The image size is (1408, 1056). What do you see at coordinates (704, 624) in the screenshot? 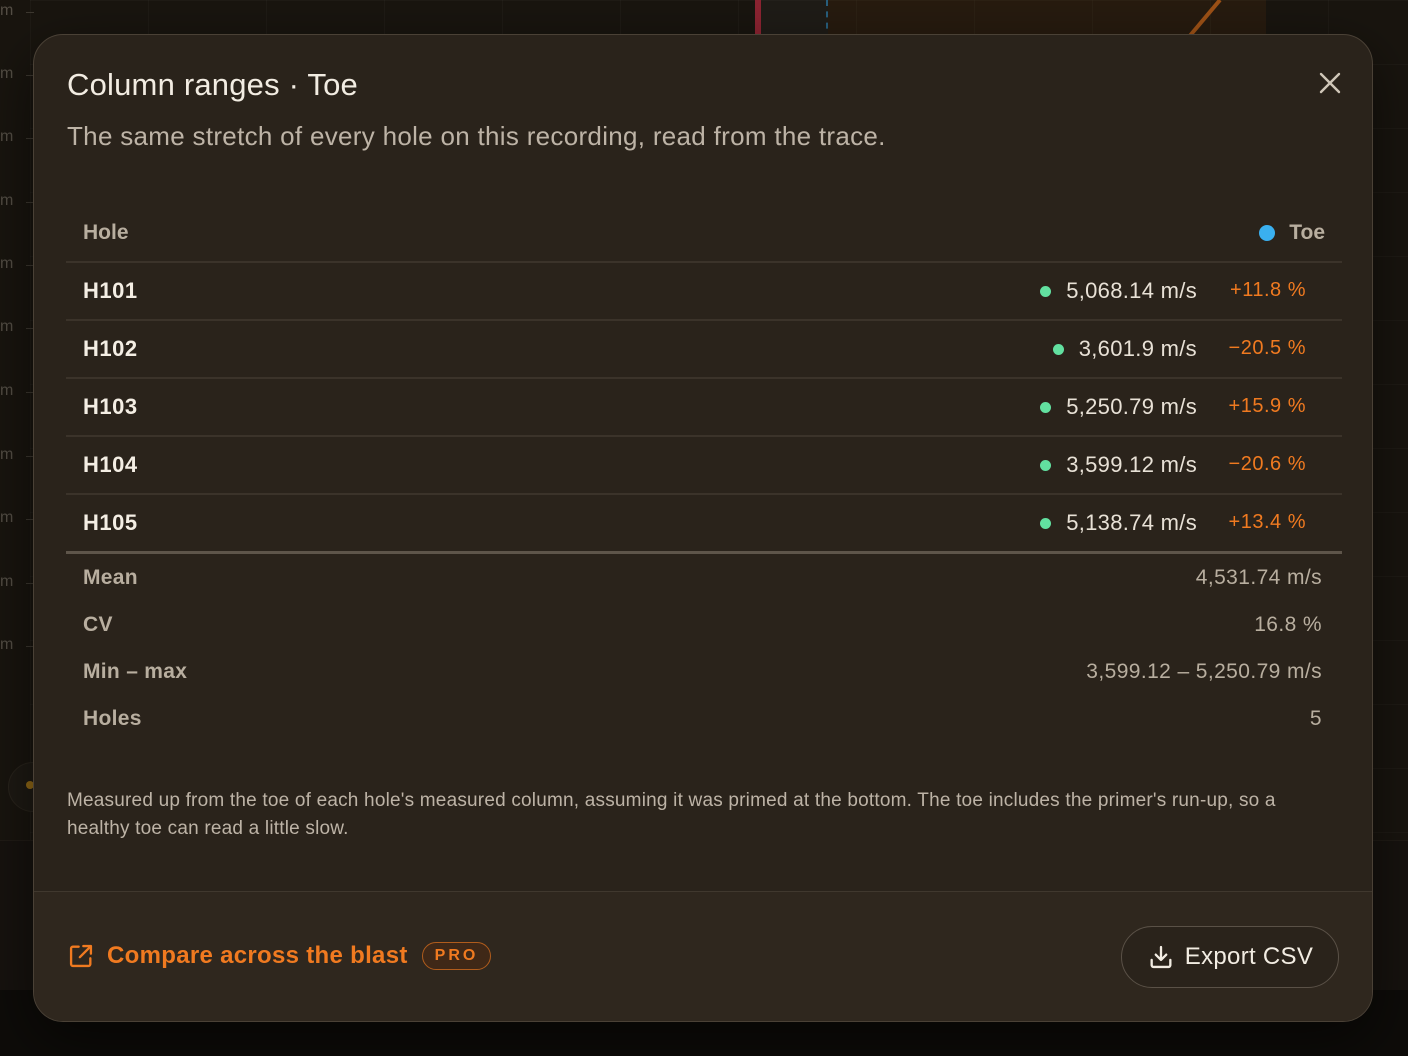
I see `summary-row-cv: CV 16.8 %` at bounding box center [704, 624].